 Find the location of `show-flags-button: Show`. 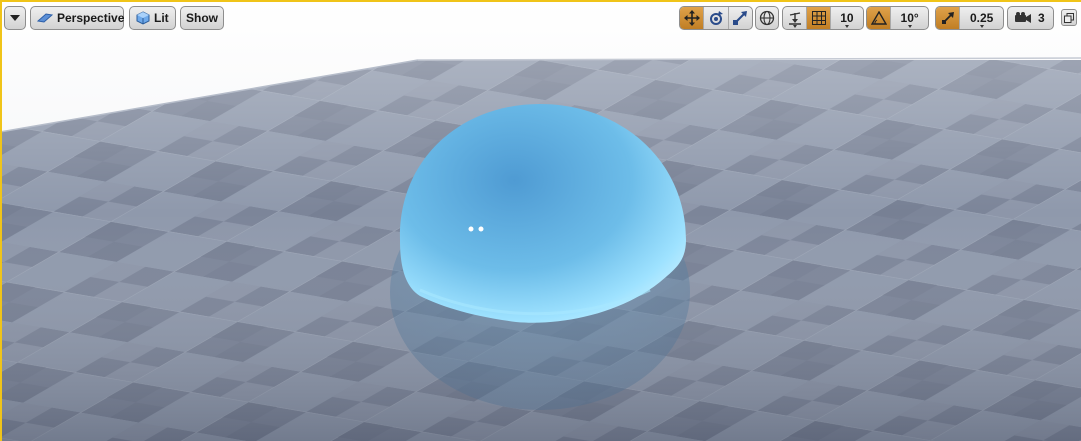

show-flags-button: Show is located at coordinates (202, 18).